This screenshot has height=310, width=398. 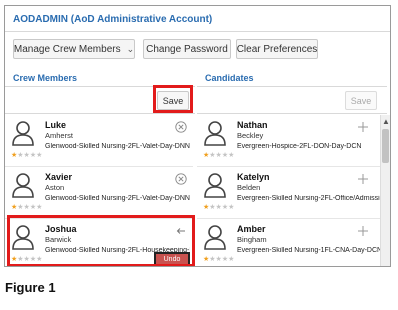 What do you see at coordinates (56, 125) in the screenshot?
I see `member-first-name: Luke` at bounding box center [56, 125].